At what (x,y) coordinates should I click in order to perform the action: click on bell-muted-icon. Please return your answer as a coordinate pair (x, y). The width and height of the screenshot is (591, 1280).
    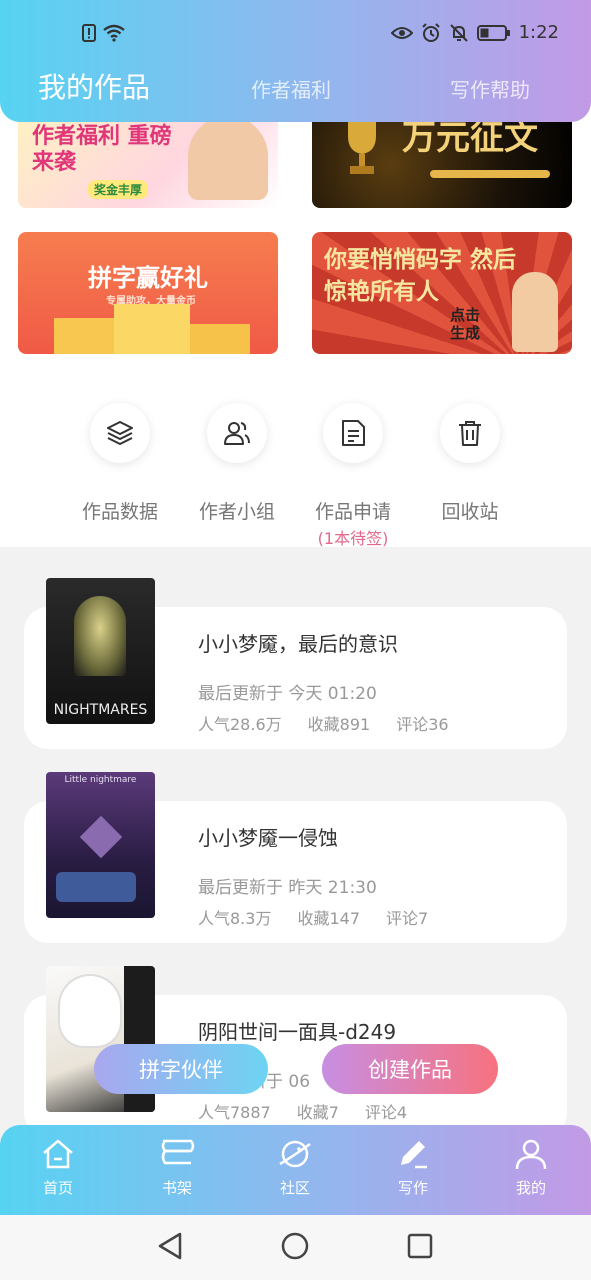
    Looking at the image, I should click on (458, 32).